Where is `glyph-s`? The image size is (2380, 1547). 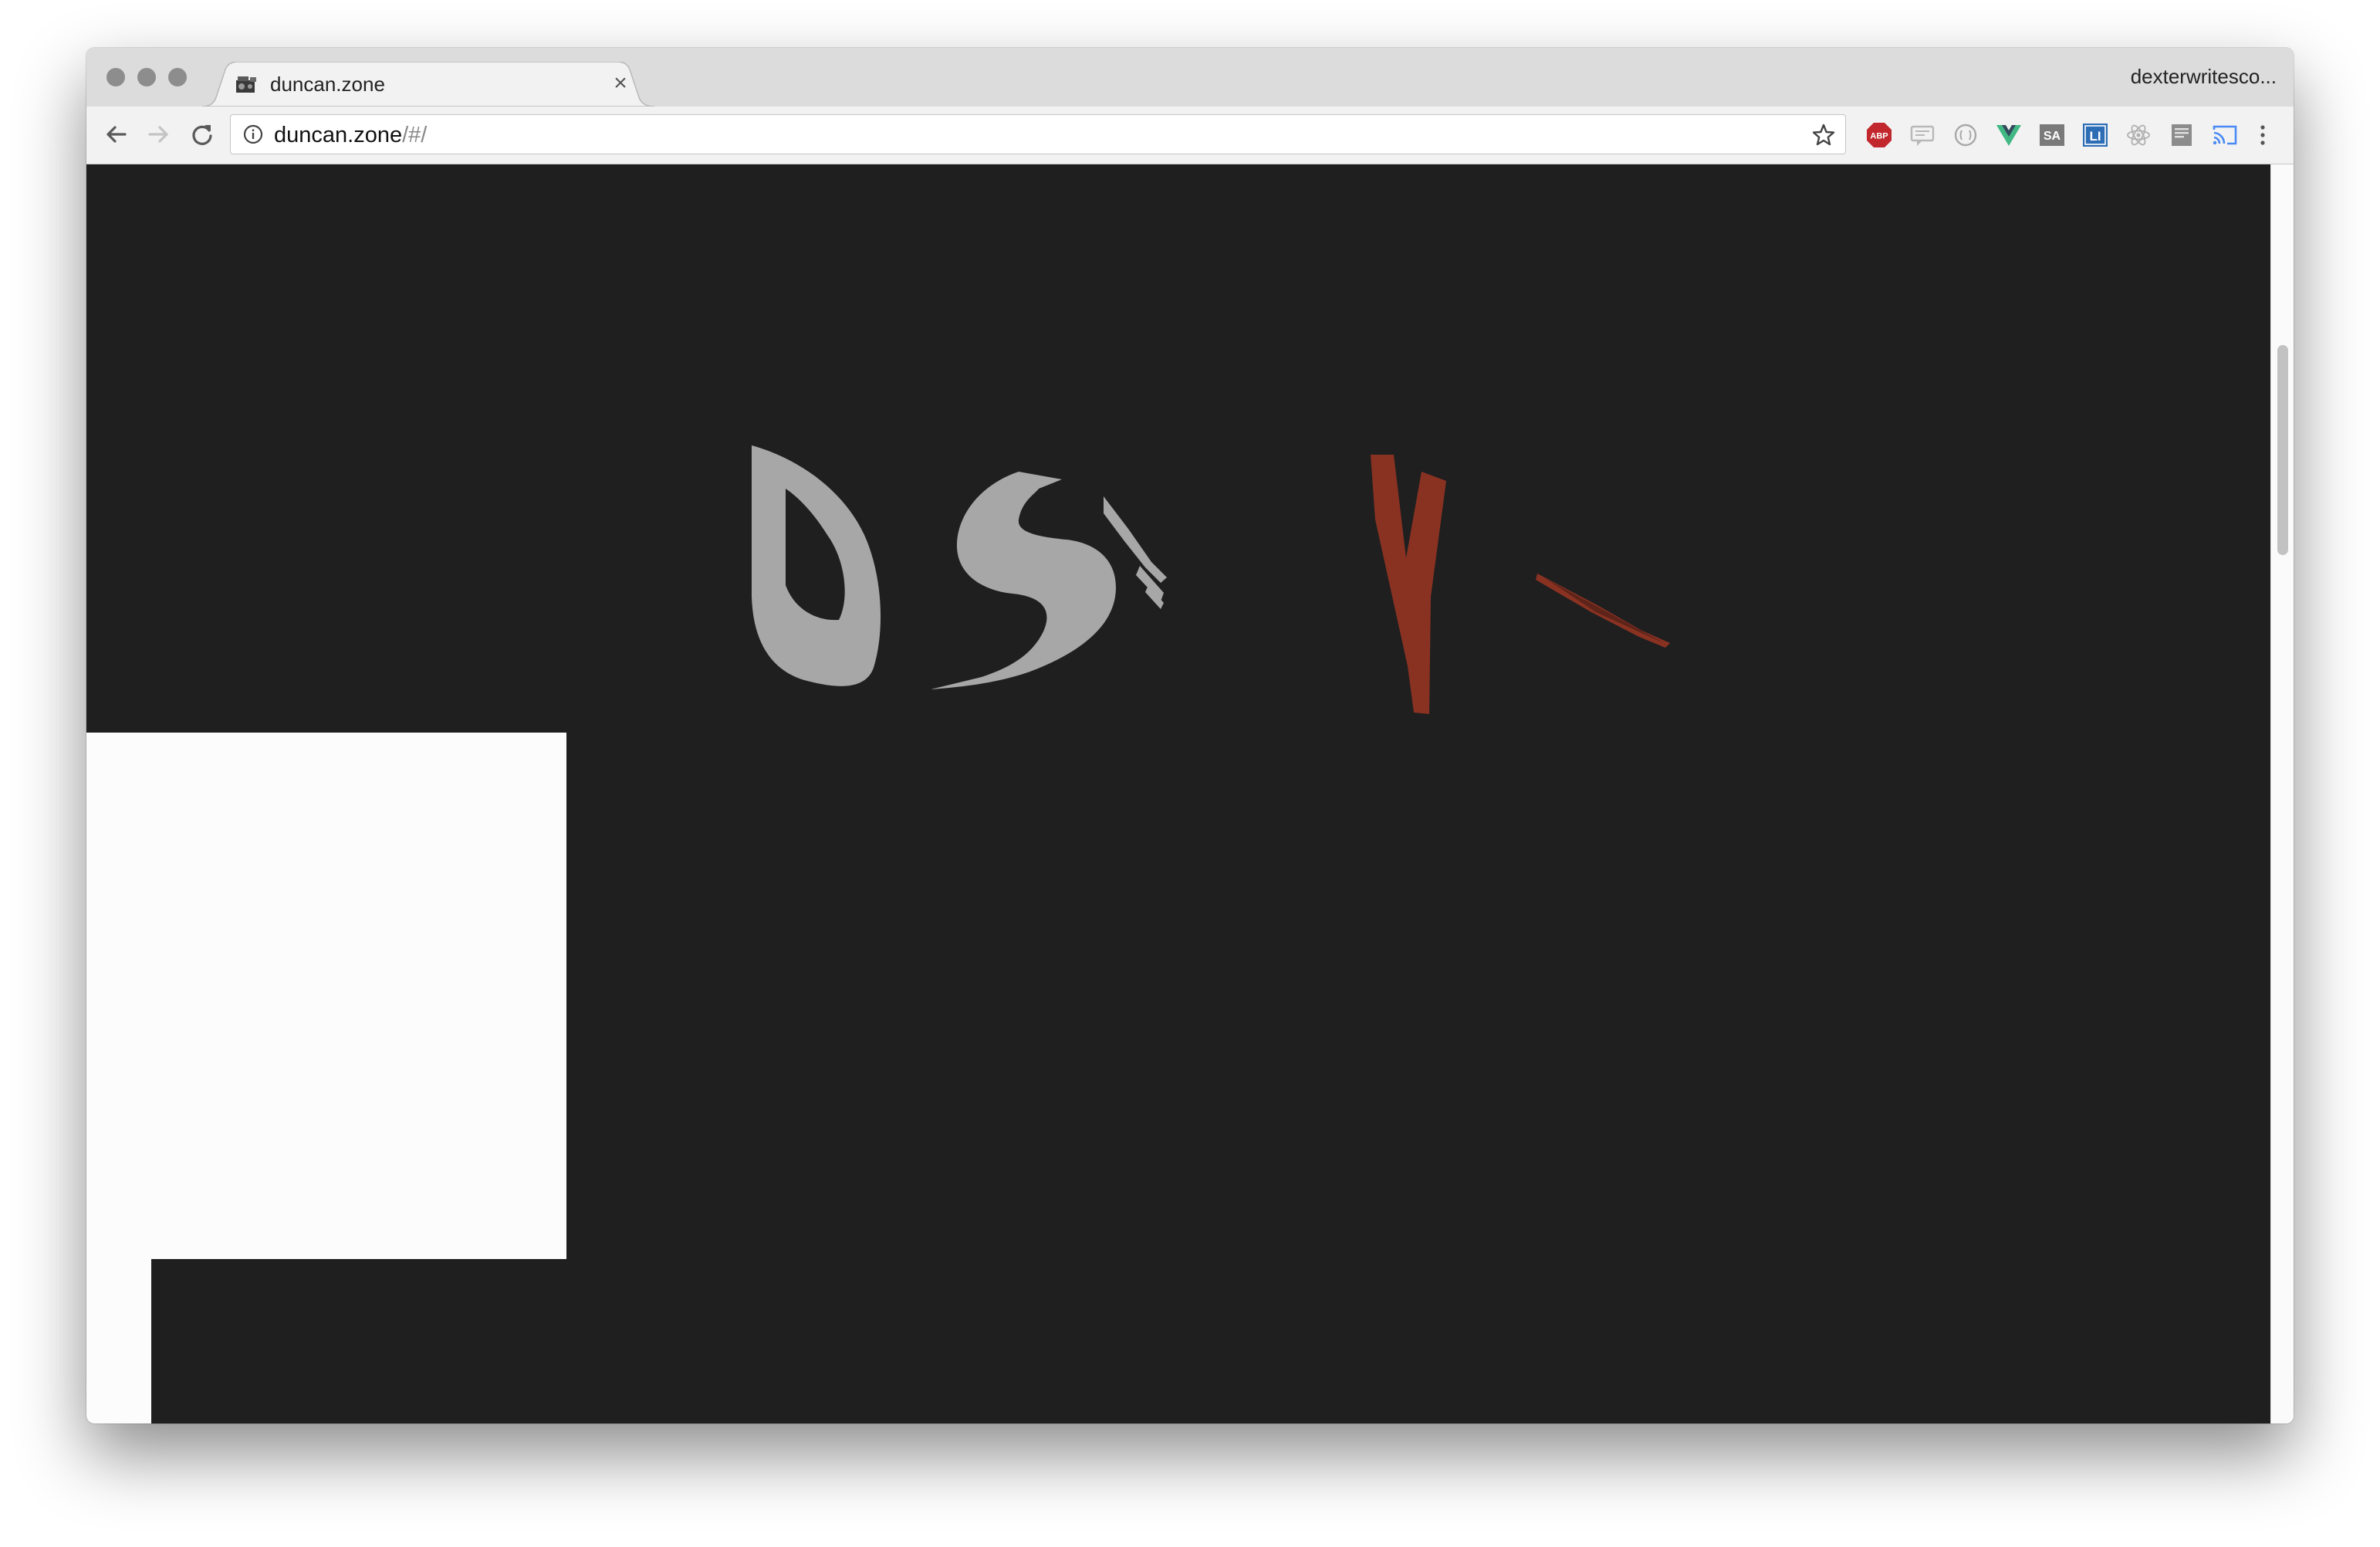 glyph-s is located at coordinates (1024, 580).